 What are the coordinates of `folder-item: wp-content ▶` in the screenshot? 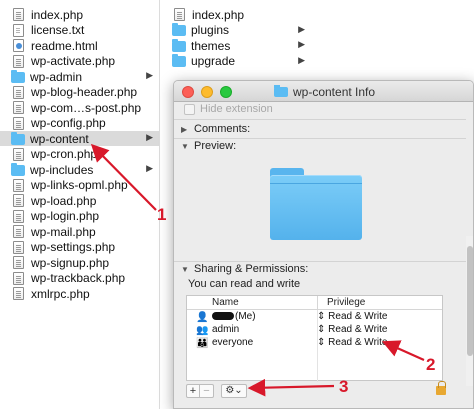 It's located at (79, 138).